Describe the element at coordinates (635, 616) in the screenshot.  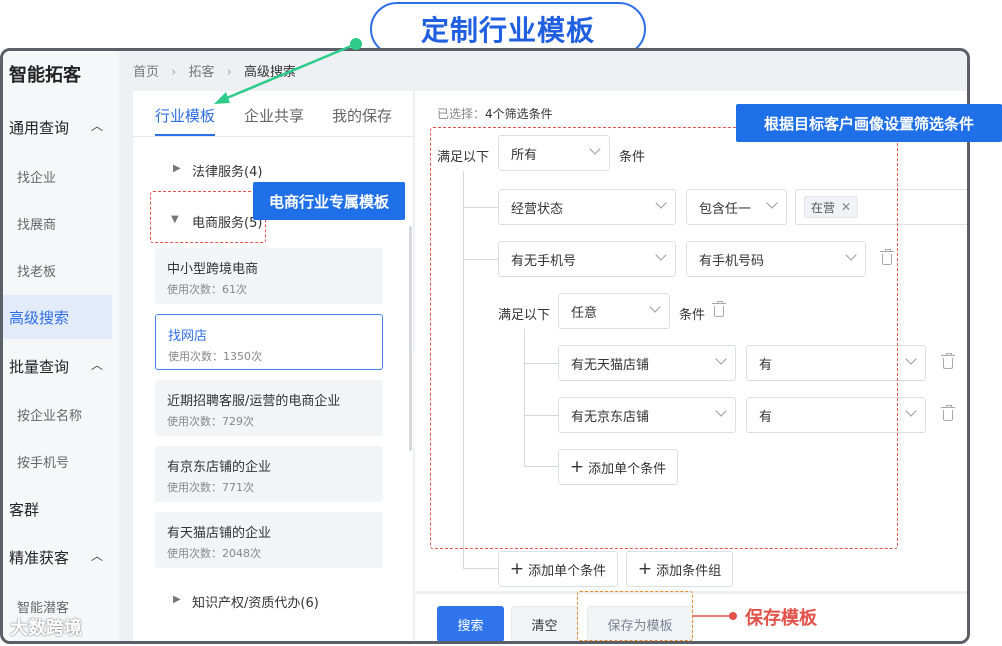
I see `highlight-save-template` at that location.